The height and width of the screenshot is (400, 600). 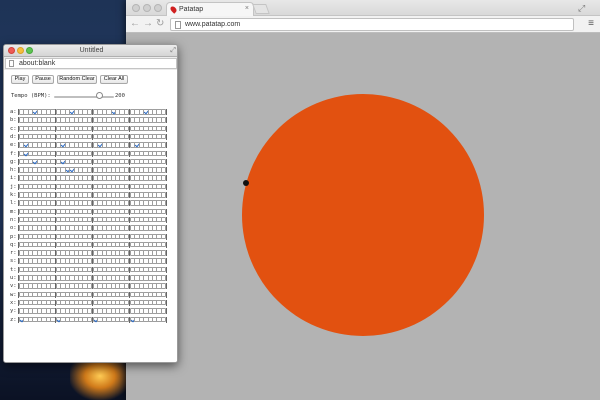 I want to click on address-text: www.patatap.com, so click(x=213, y=24).